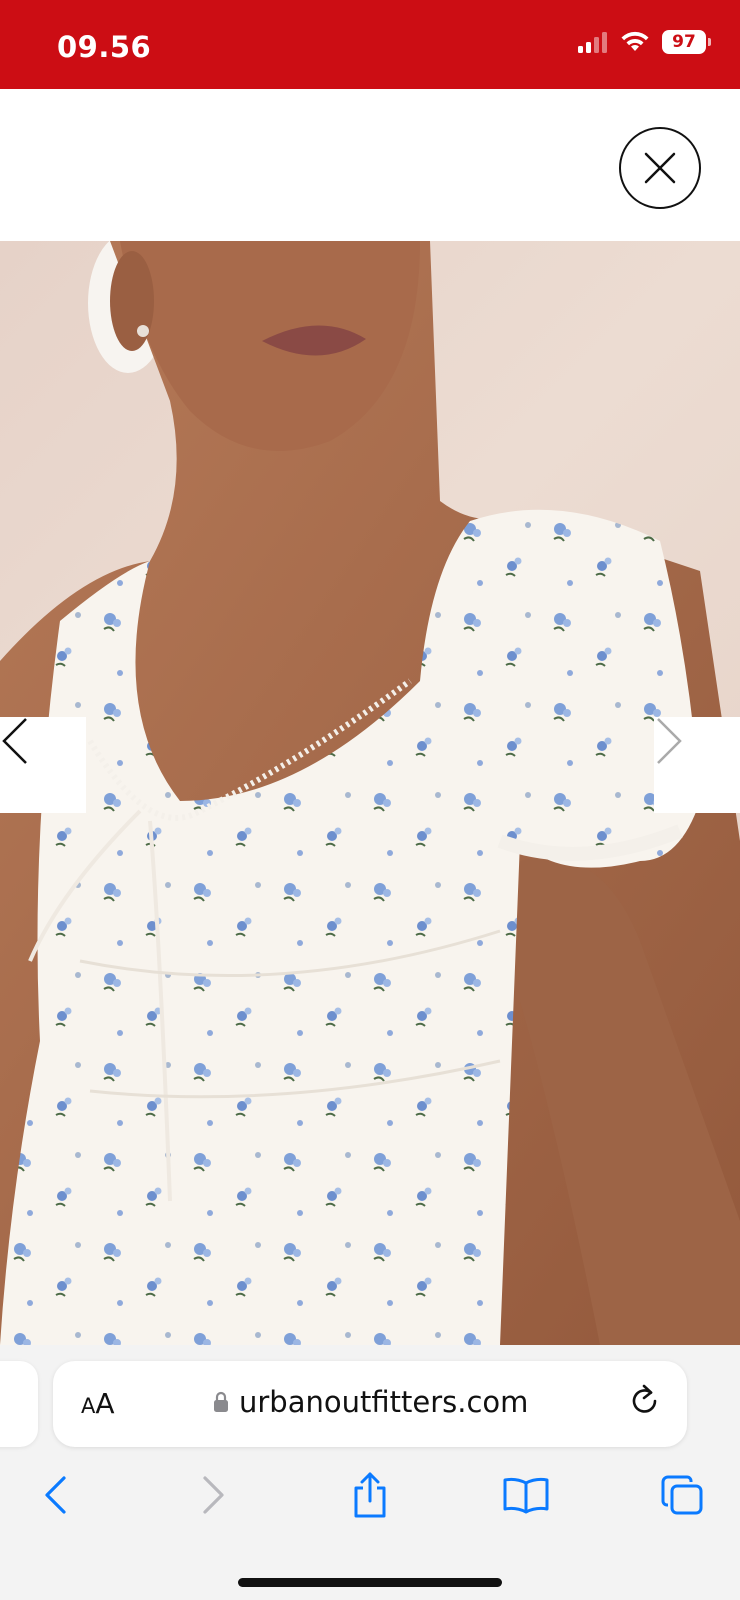  I want to click on forward-button, so click(214, 1495).